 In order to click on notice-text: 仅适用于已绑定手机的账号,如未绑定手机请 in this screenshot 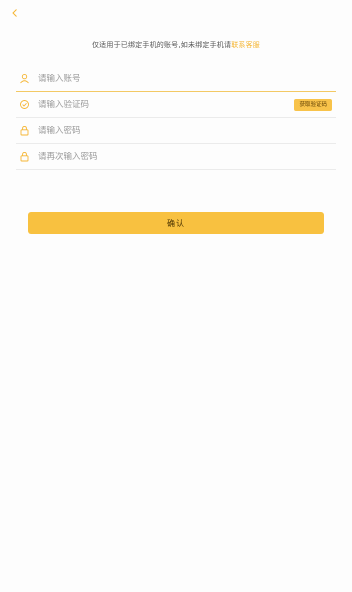, I will do `click(161, 45)`.